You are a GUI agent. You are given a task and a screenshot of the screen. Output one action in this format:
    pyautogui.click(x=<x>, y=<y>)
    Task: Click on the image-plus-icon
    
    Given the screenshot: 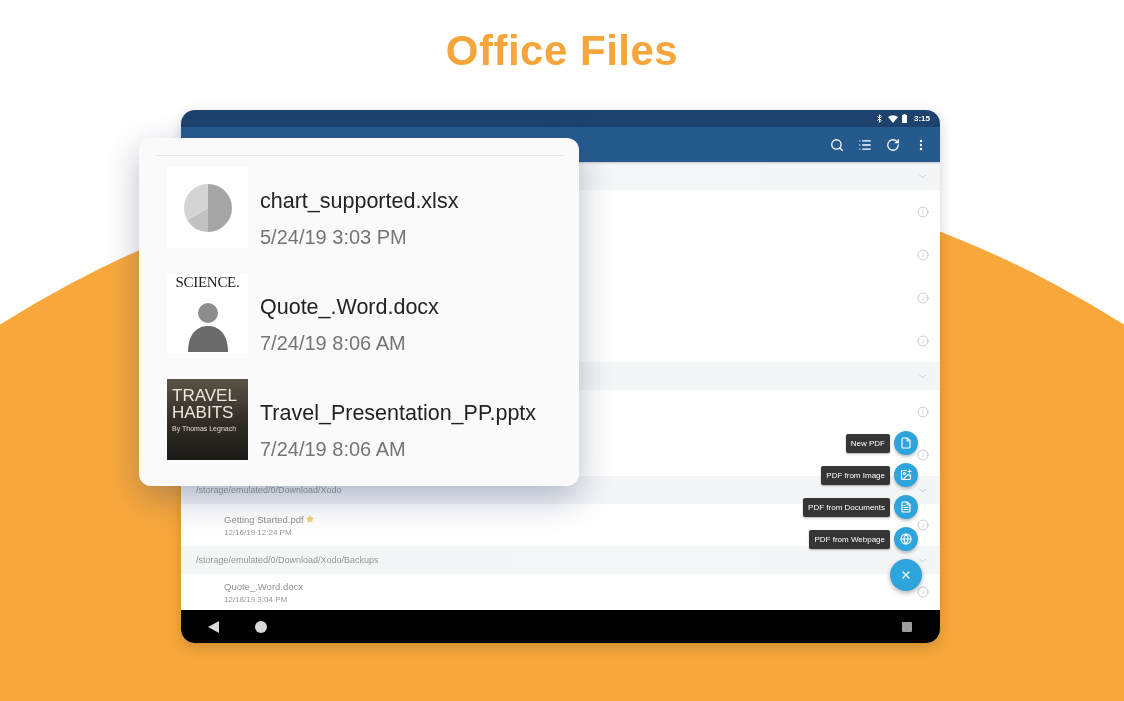 What is the action you would take?
    pyautogui.click(x=906, y=475)
    